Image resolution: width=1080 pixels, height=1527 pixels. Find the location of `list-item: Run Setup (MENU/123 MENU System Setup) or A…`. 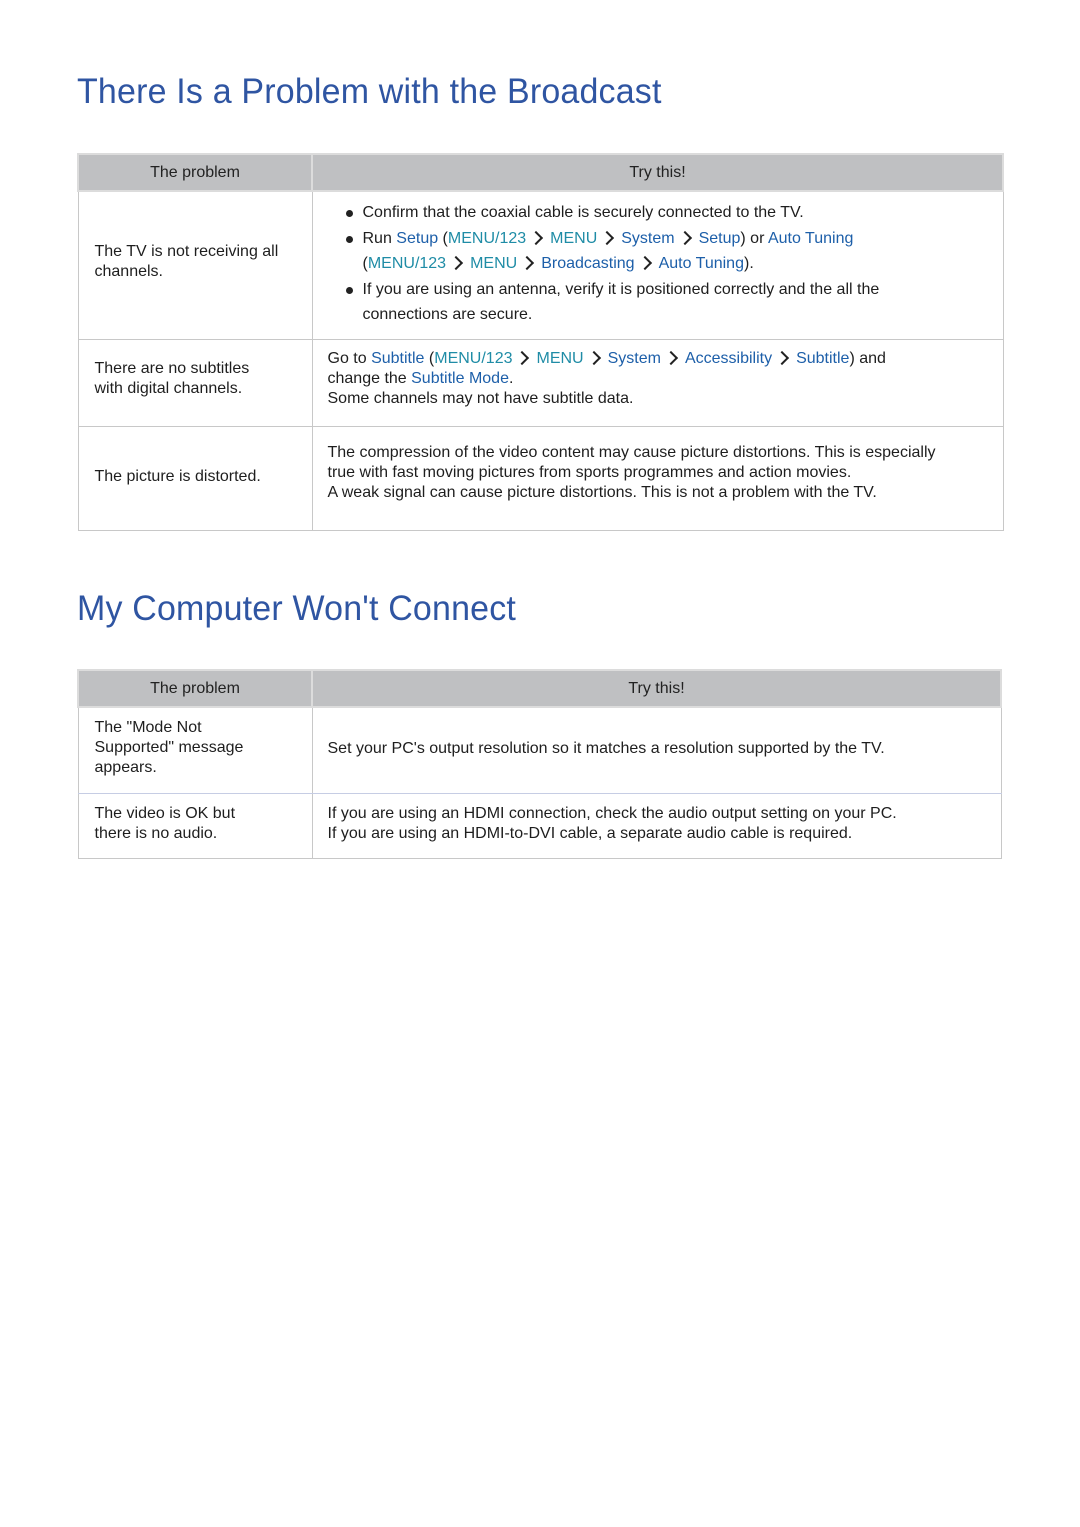

list-item: Run Setup (MENU/123 MENU System Setup) or A… is located at coordinates (663, 251).